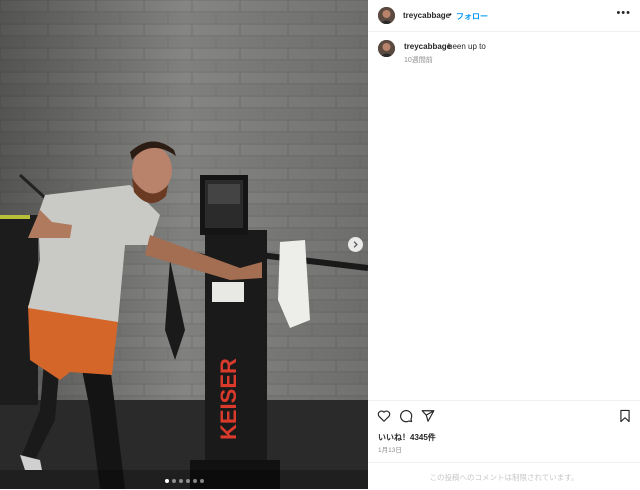  What do you see at coordinates (623, 13) in the screenshot?
I see `more-icon: •••` at bounding box center [623, 13].